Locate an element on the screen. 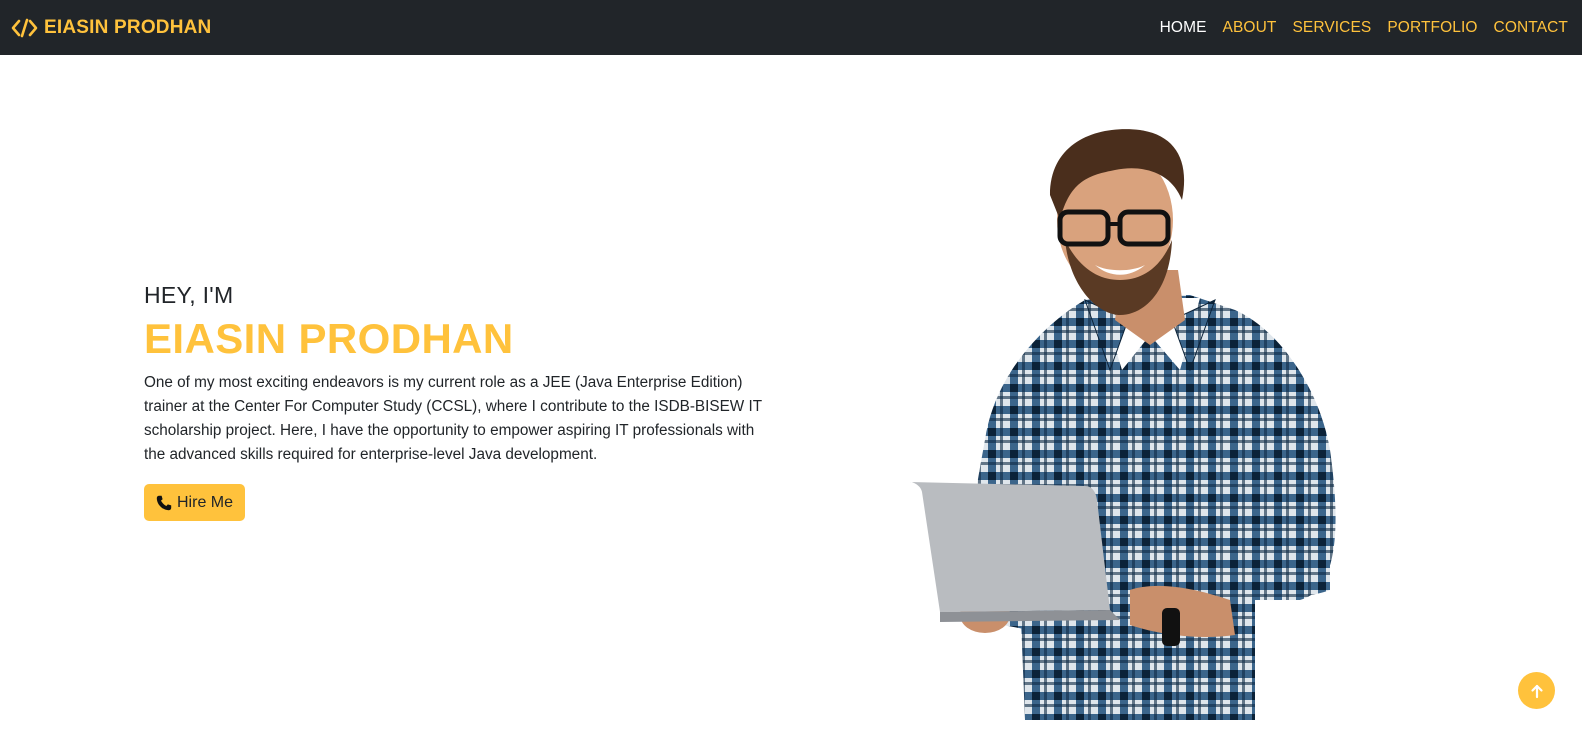 The image size is (1582, 731). nav-menu: HOME ABOUT SERVICES PORTFOLIO CONTACT is located at coordinates (1364, 28).